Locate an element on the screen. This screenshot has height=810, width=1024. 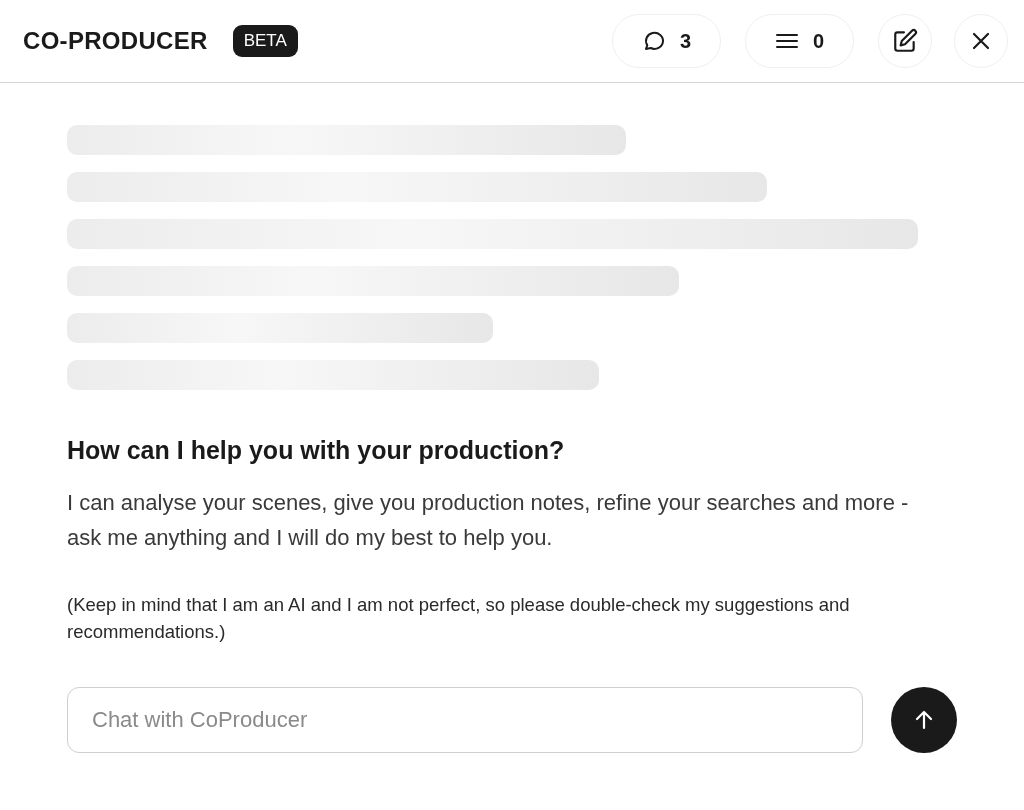
disclaimer-text: (Keep in mind that I am an AI and I am not perfect, so please double-check my suggestions and recommendations.) is located at coordinates (459, 618).